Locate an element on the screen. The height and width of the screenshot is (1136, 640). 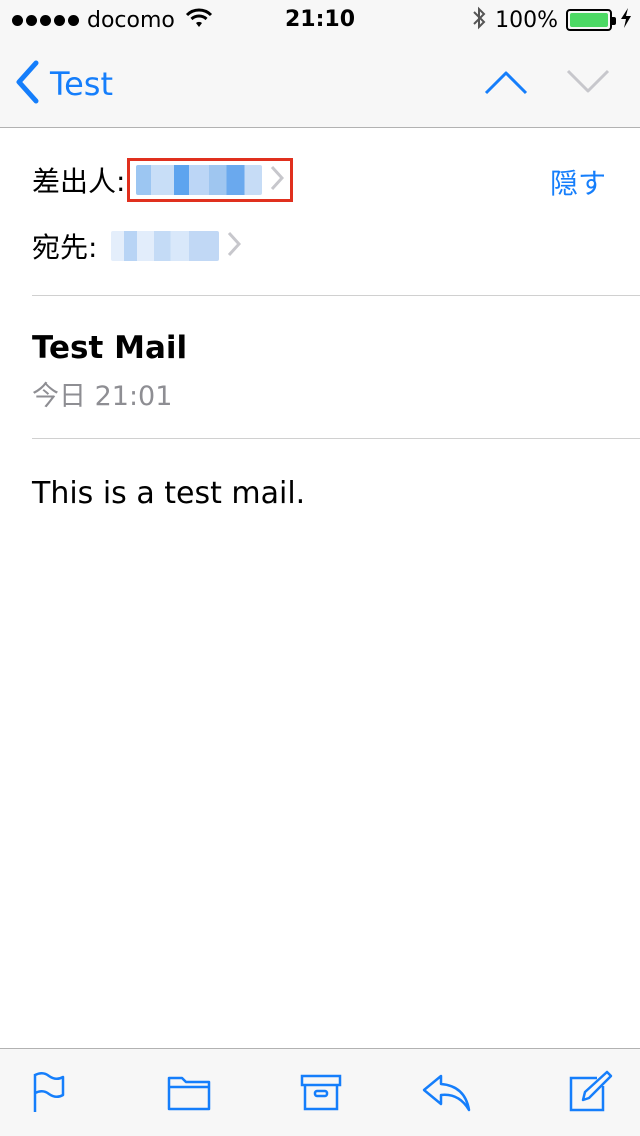
recipient-label: 宛先: is located at coordinates (65, 247).